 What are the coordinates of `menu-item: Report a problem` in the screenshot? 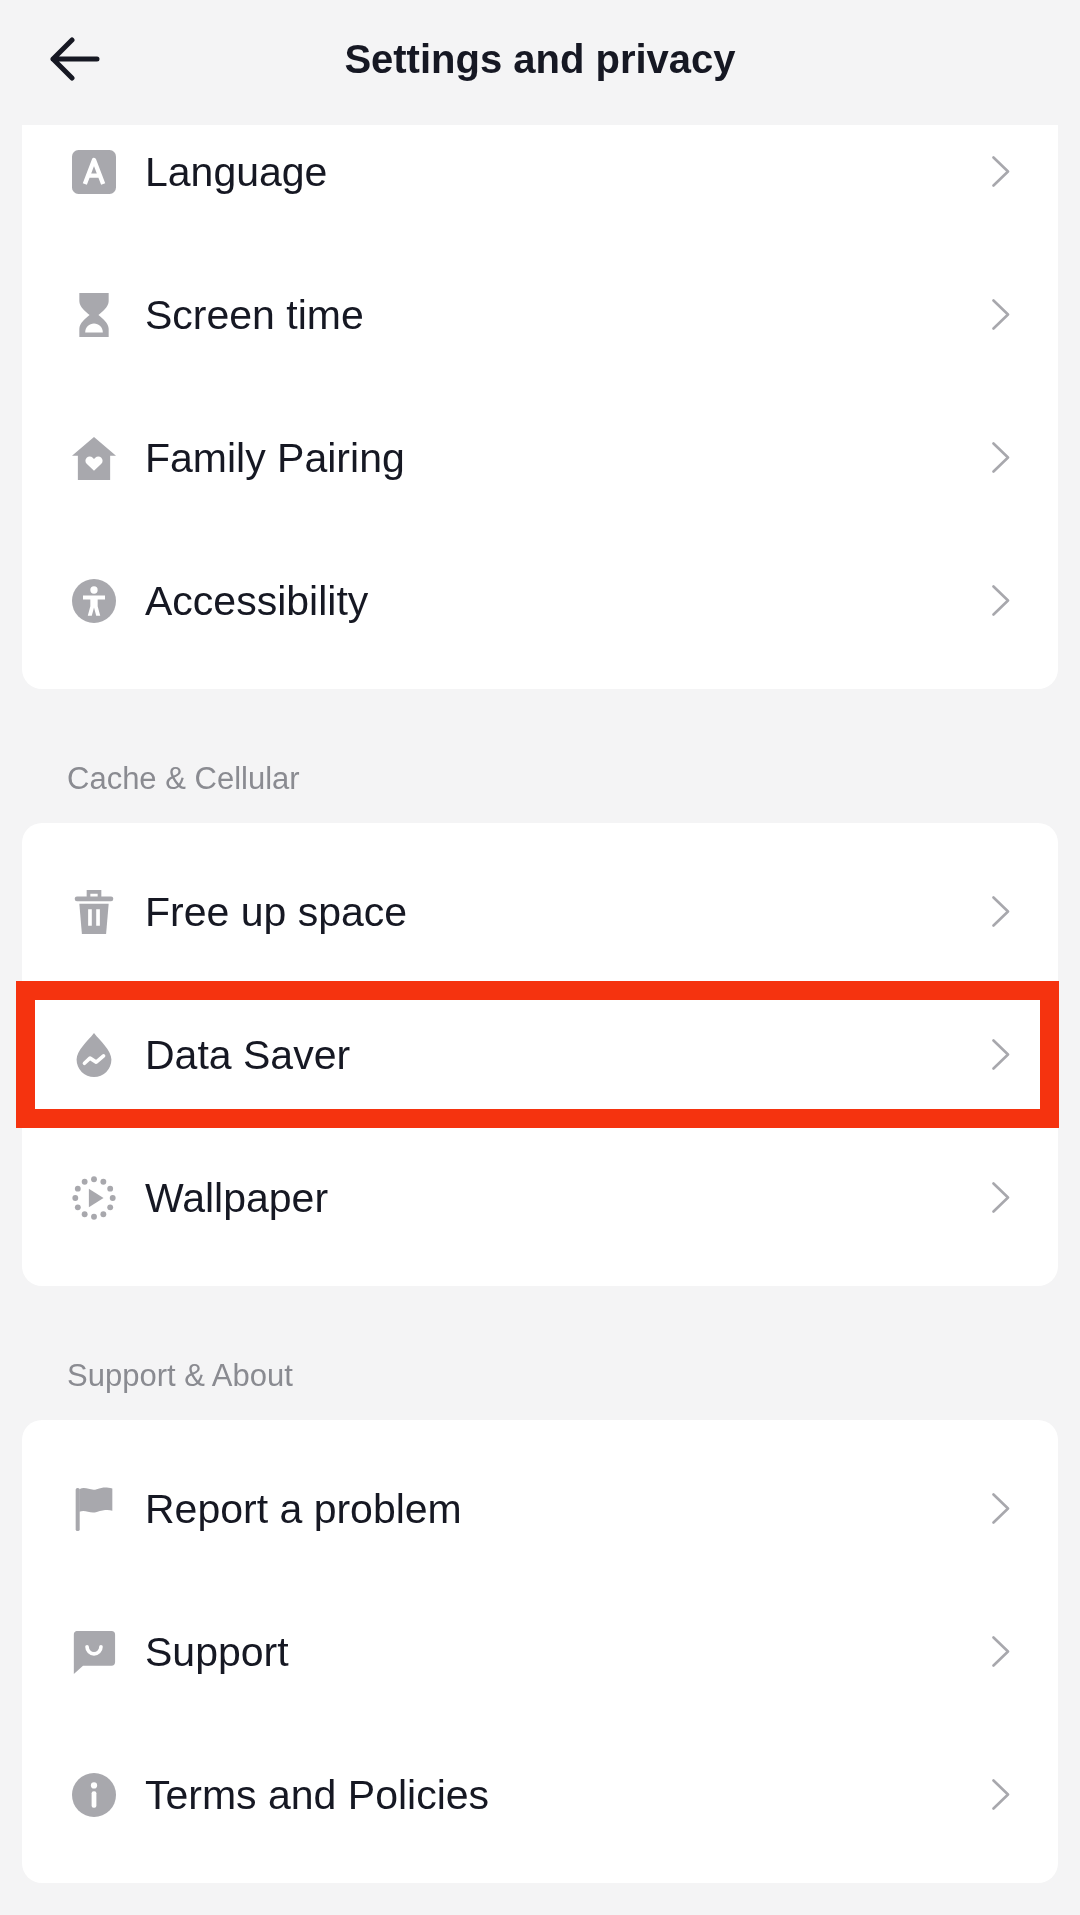 It's located at (540, 1508).